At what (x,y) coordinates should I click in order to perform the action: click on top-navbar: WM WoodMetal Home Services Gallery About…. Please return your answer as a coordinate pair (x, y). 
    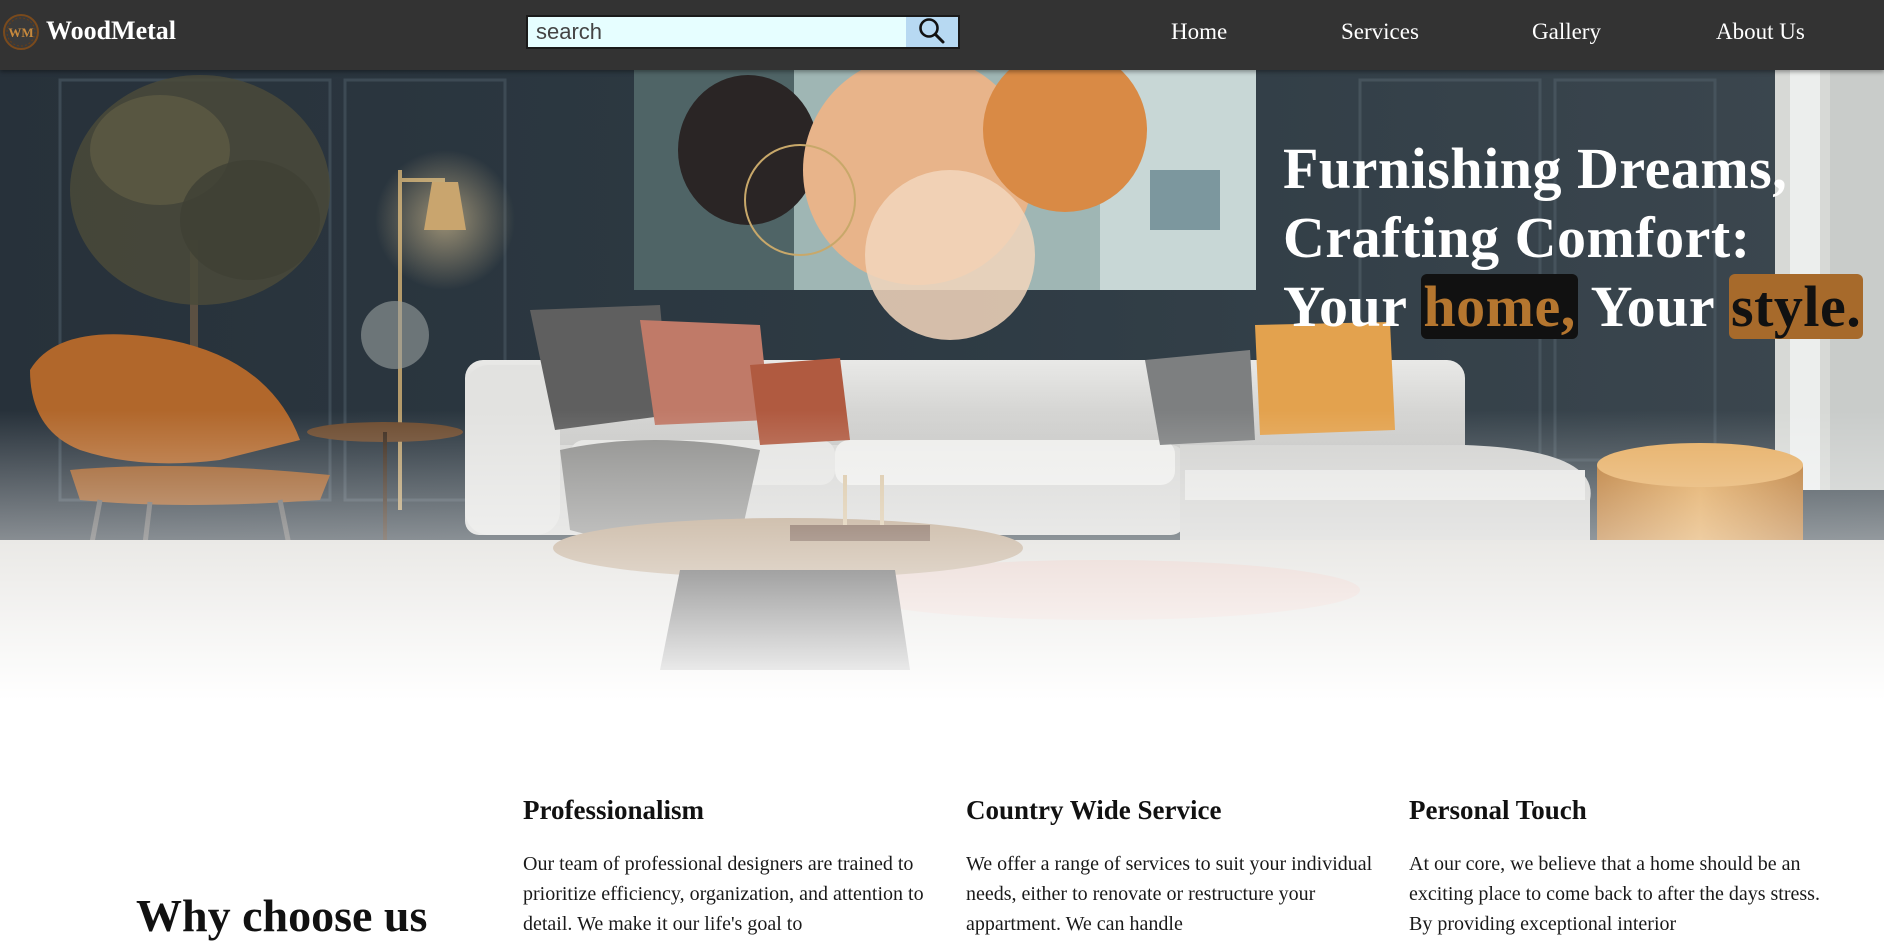
    Looking at the image, I should click on (942, 35).